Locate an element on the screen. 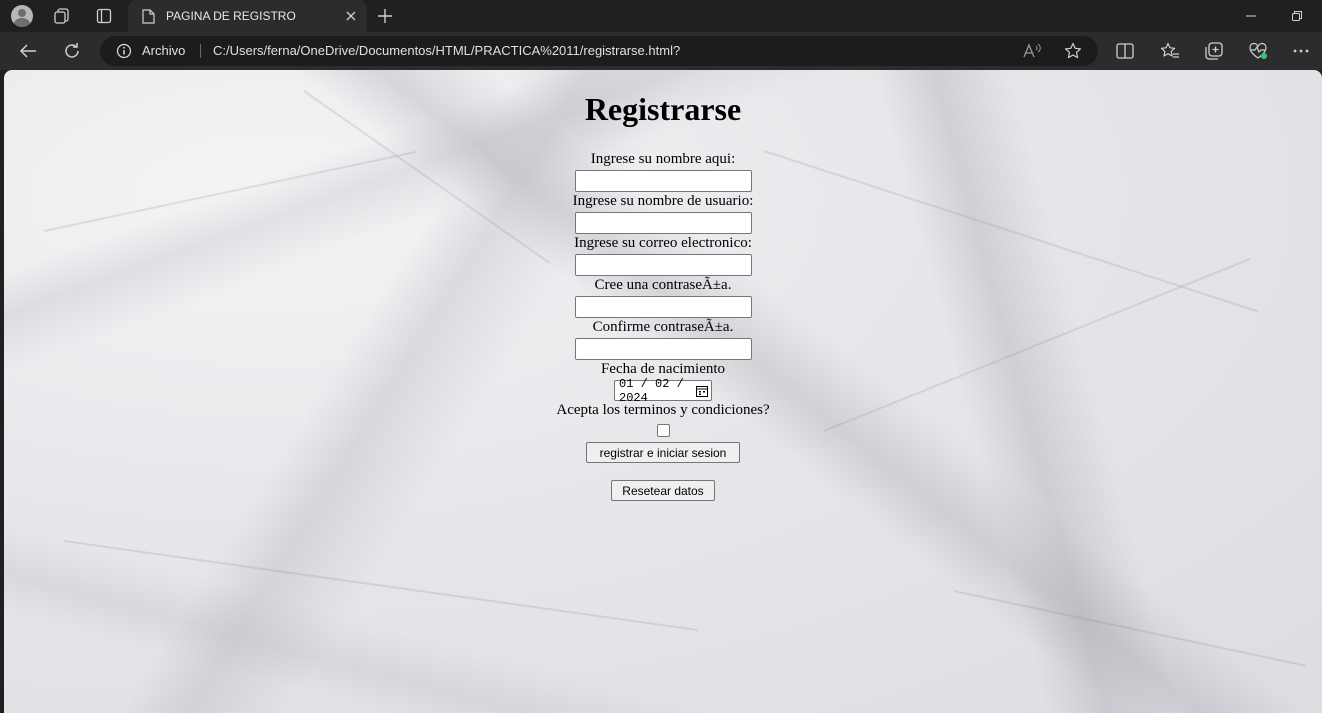 The height and width of the screenshot is (713, 1322). close-icon is located at coordinates (351, 16).